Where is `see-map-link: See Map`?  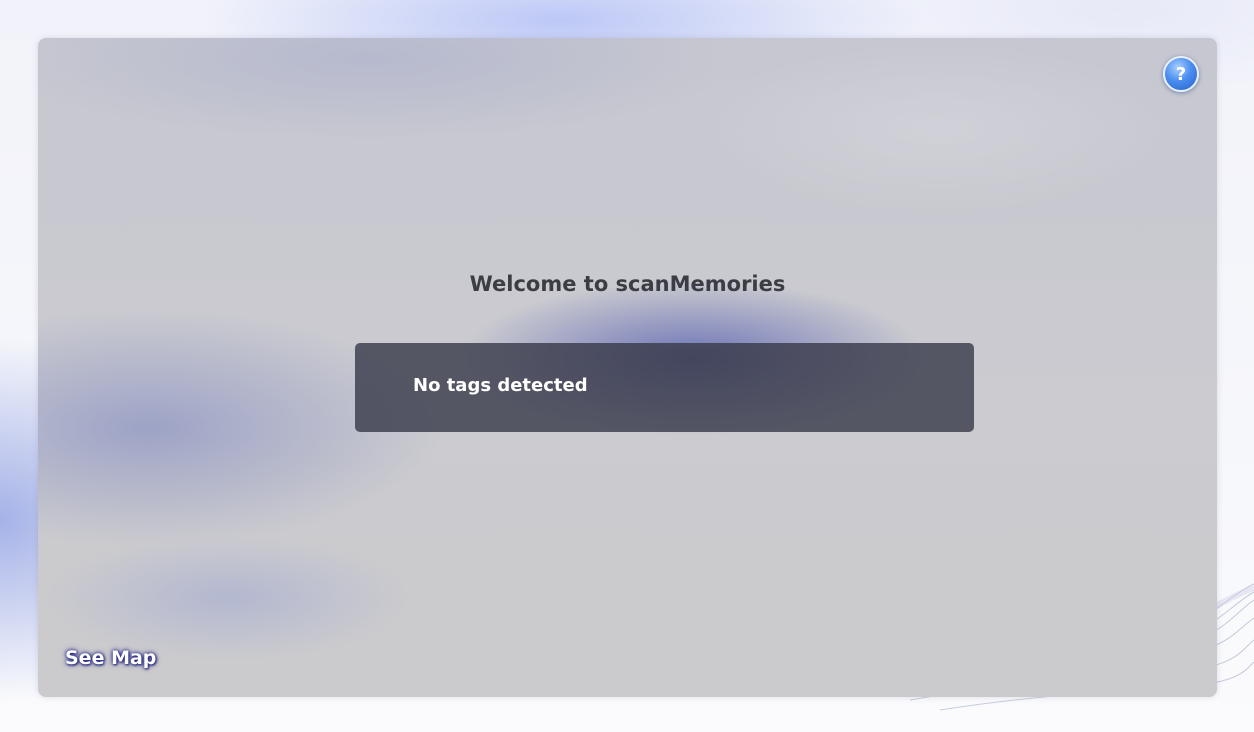 see-map-link: See Map is located at coordinates (110, 658).